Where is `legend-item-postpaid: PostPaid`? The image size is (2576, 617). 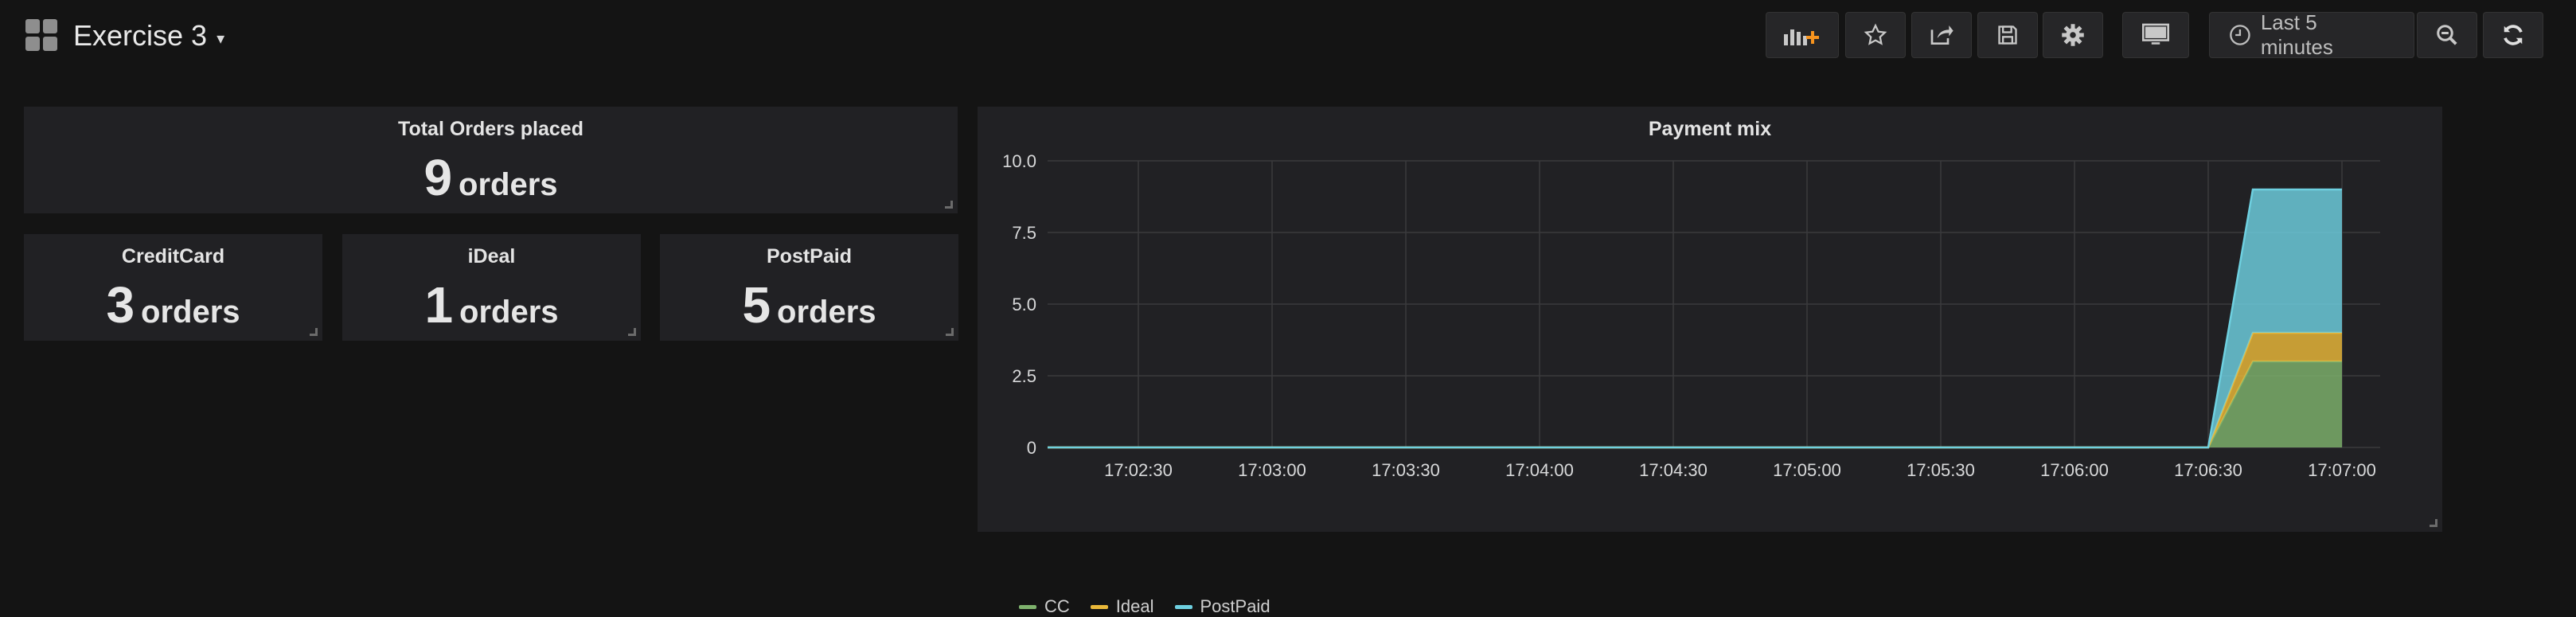
legend-item-postpaid: PostPaid is located at coordinates (1222, 606).